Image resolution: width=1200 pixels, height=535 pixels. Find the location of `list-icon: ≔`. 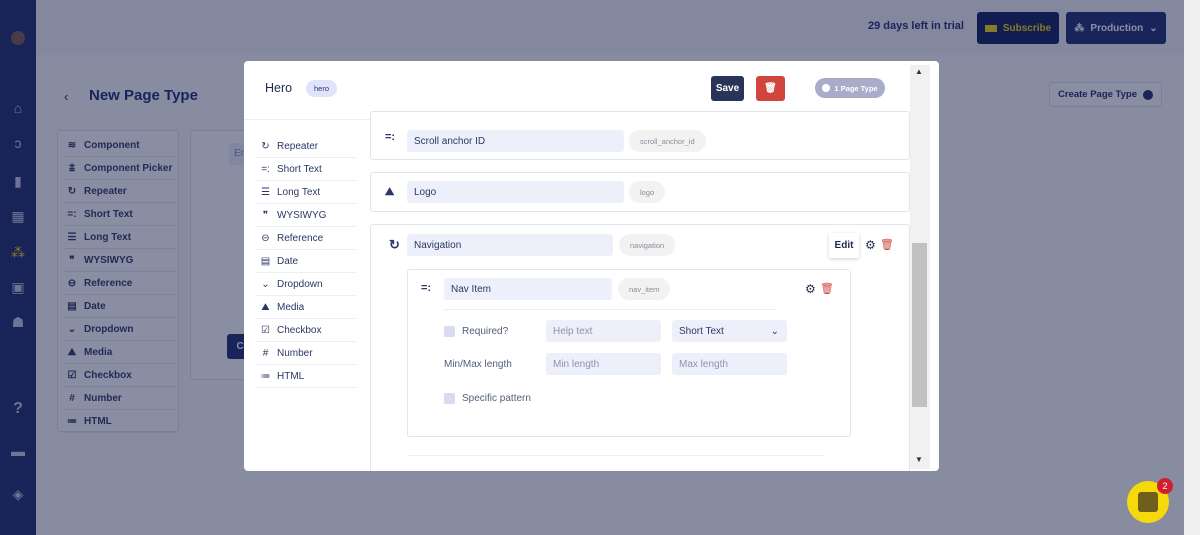

list-icon: ≔ is located at coordinates (265, 376).